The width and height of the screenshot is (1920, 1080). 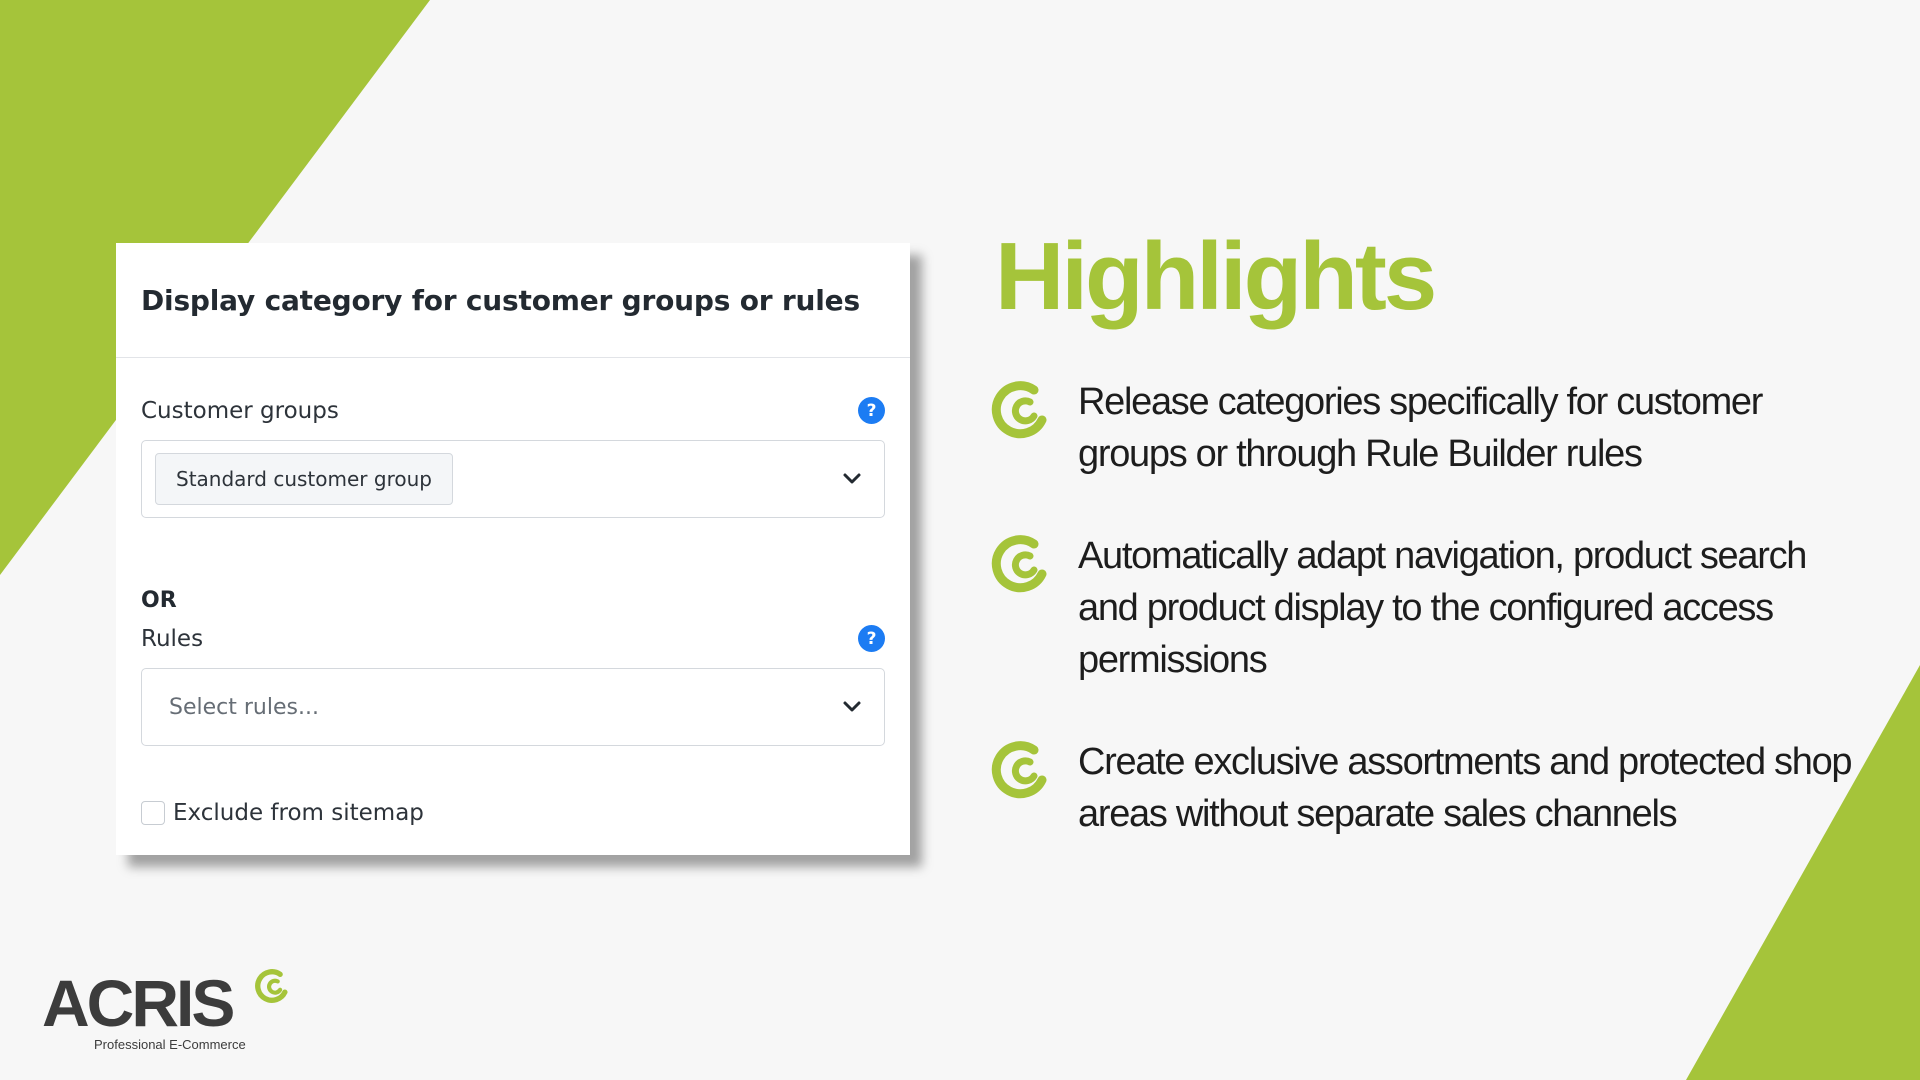 I want to click on logo-wordmark: ACRIS, so click(x=138, y=1003).